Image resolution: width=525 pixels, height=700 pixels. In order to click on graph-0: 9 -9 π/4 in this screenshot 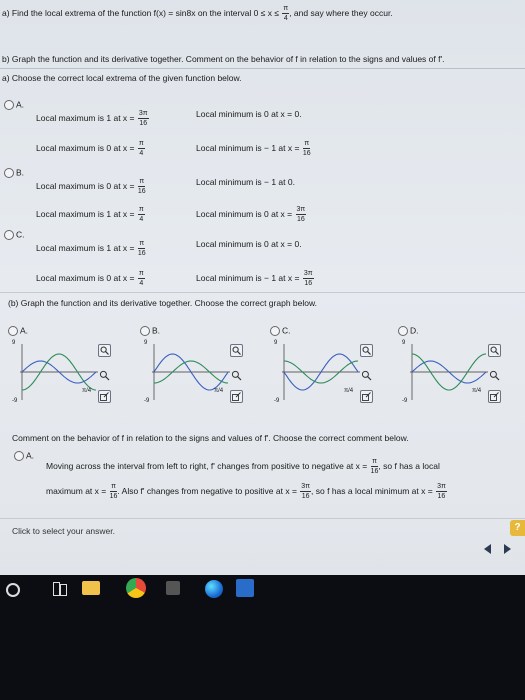, I will do `click(62, 372)`.